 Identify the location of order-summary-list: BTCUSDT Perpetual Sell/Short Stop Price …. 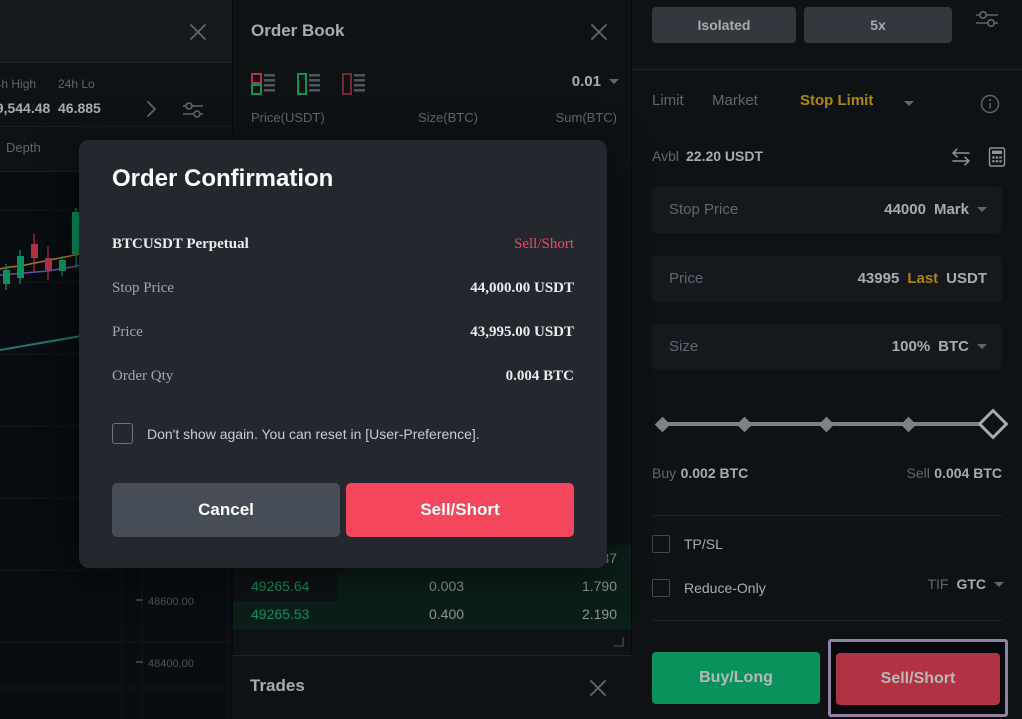
(343, 324).